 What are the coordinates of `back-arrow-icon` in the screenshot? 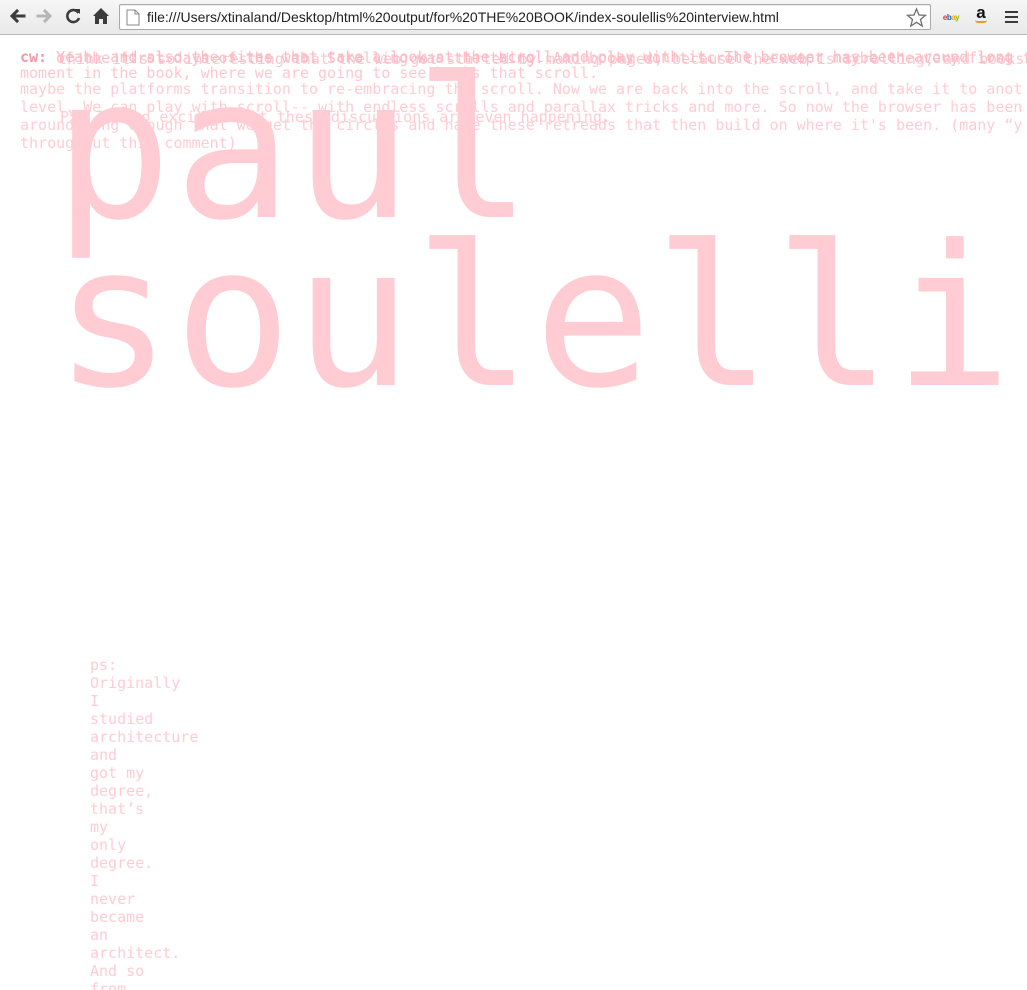 It's located at (17, 16).